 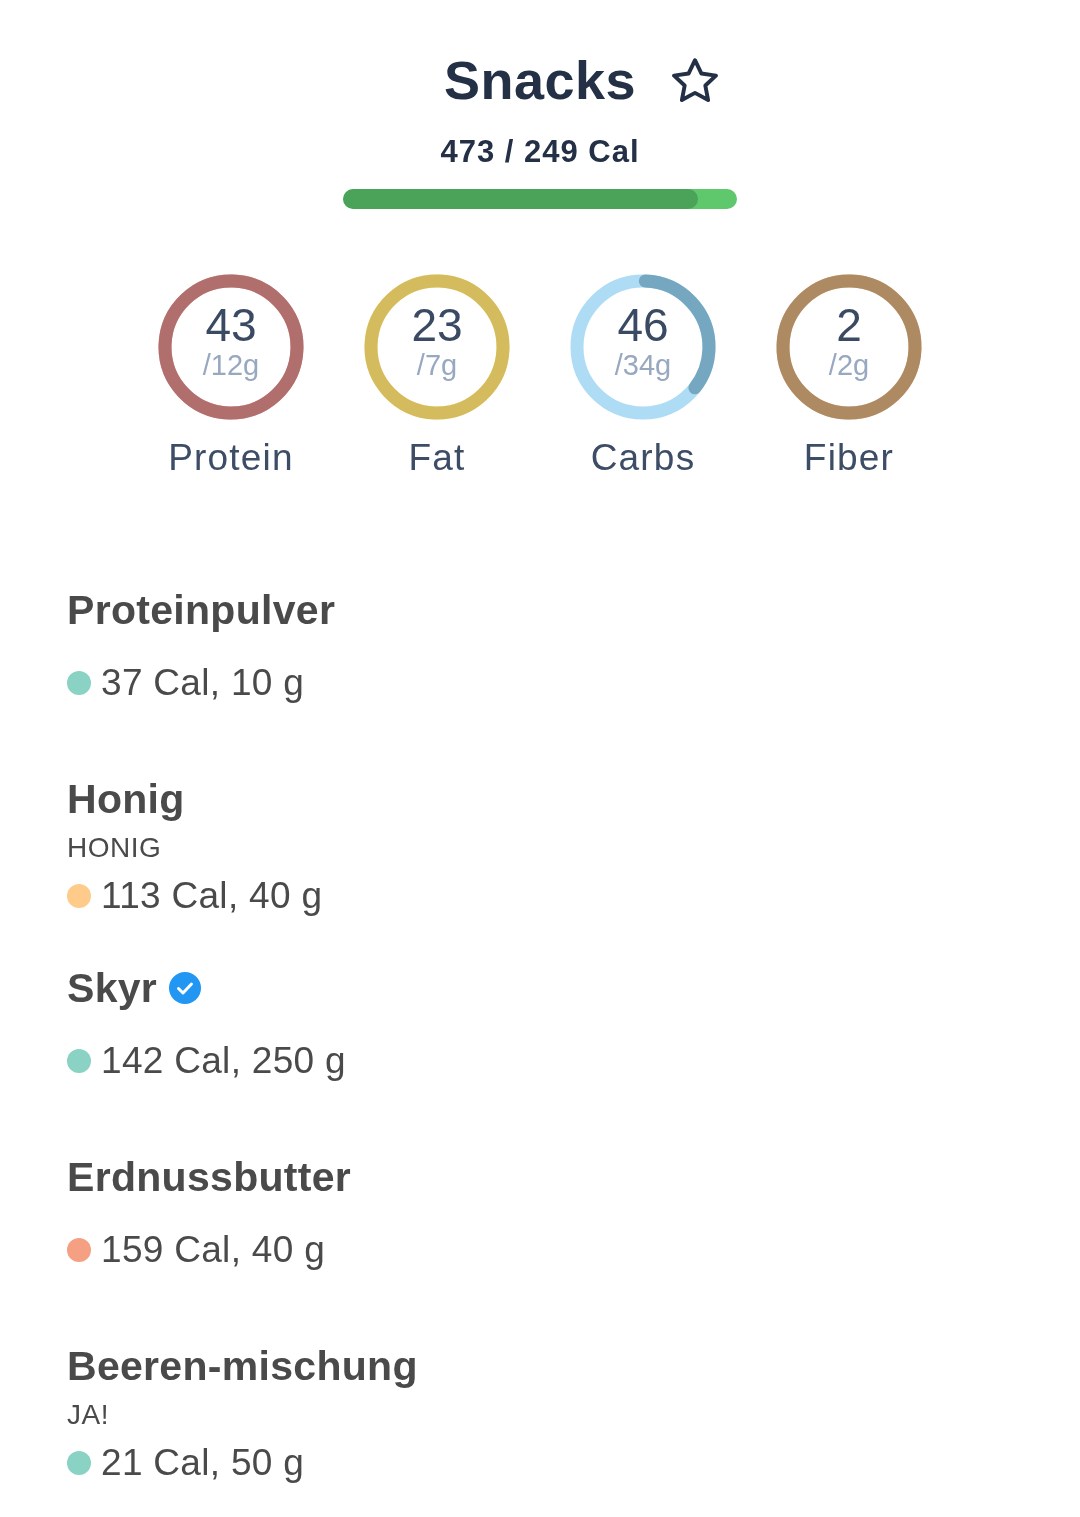 What do you see at coordinates (643, 325) in the screenshot?
I see `ring-value: 46` at bounding box center [643, 325].